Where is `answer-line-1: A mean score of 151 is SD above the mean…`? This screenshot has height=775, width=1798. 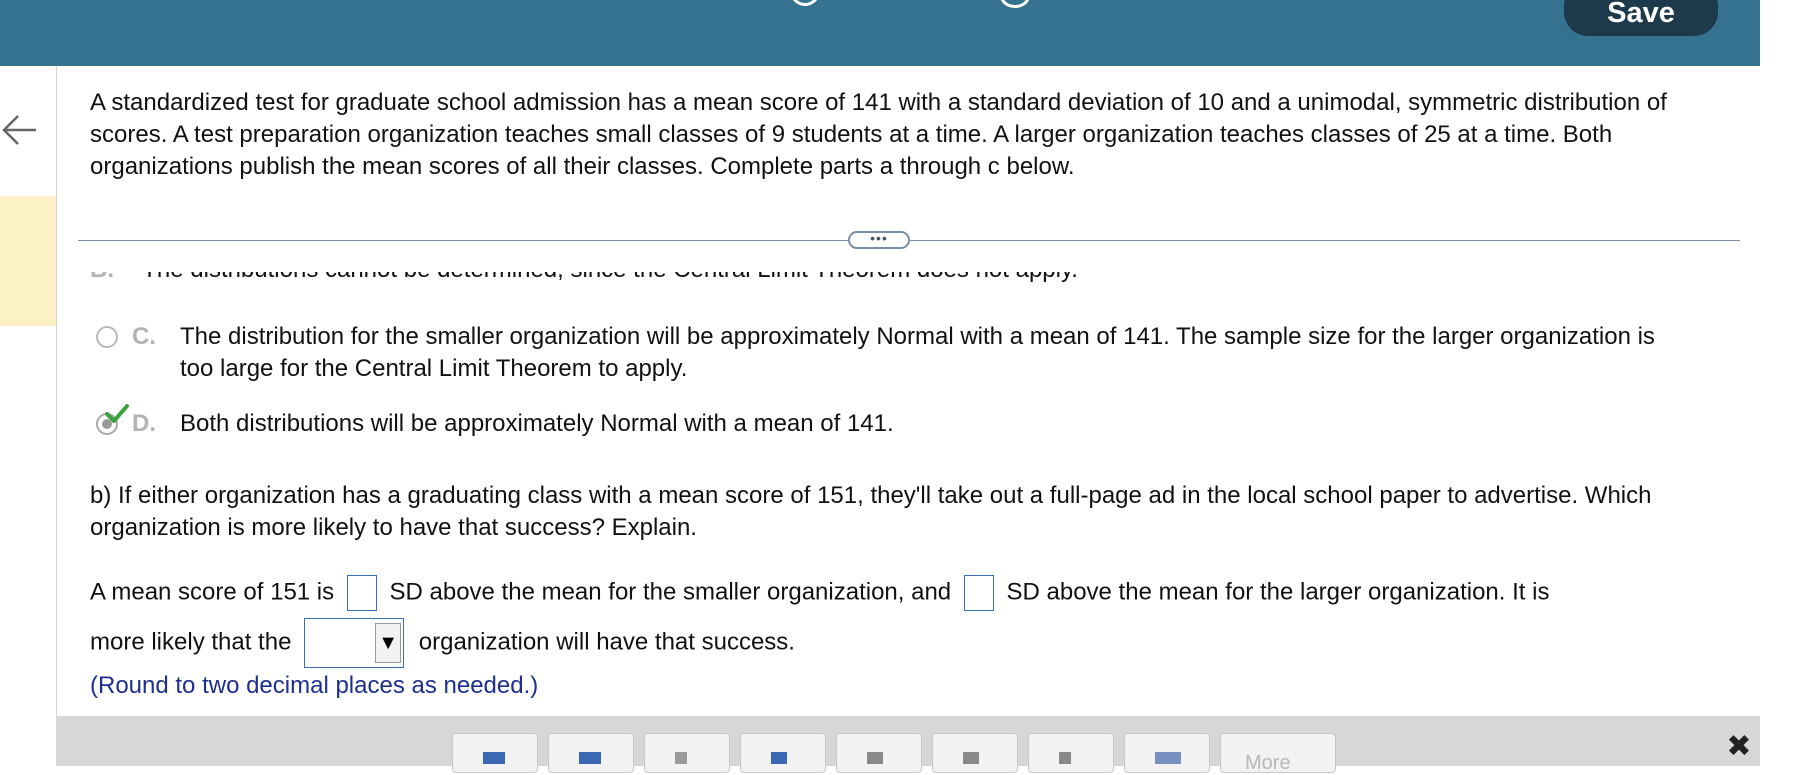
answer-line-1: A mean score of 151 is SD above the mean… is located at coordinates (925, 593).